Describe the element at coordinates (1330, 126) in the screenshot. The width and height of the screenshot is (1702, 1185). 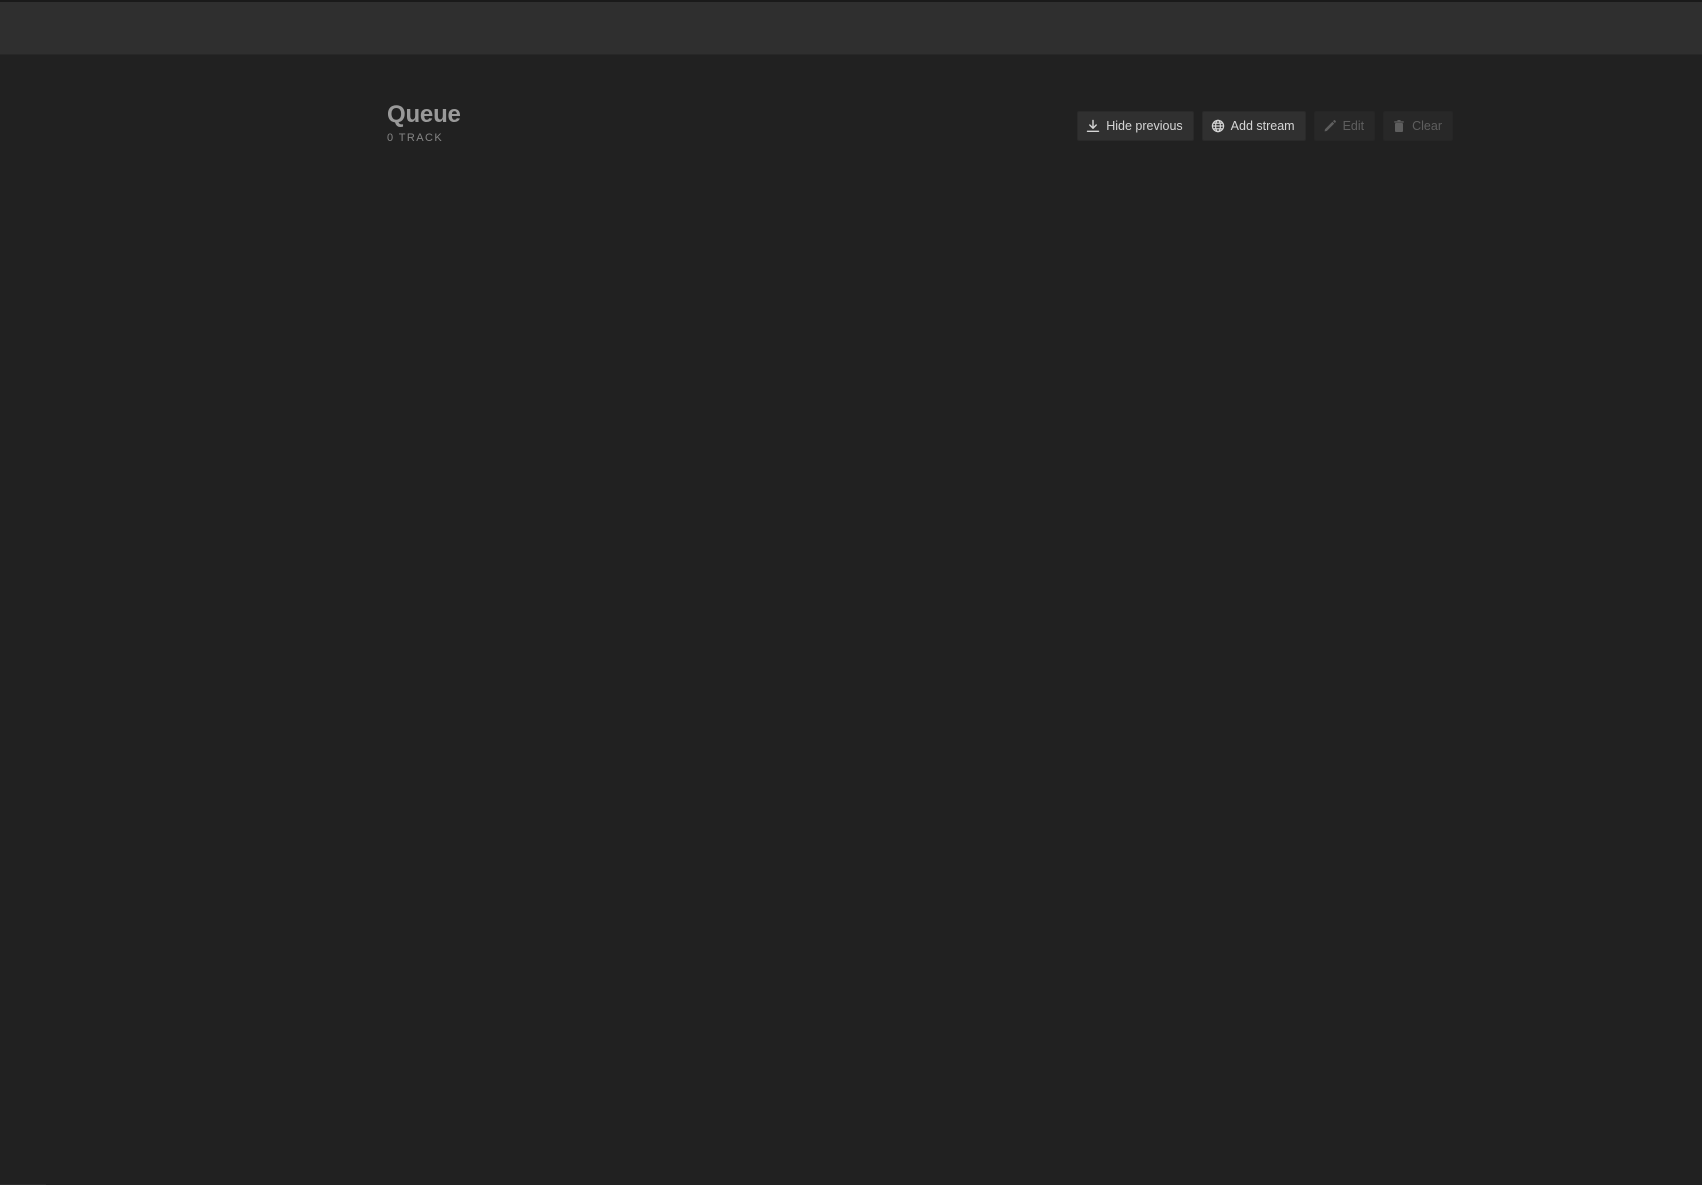
I see `pencil-icon` at that location.